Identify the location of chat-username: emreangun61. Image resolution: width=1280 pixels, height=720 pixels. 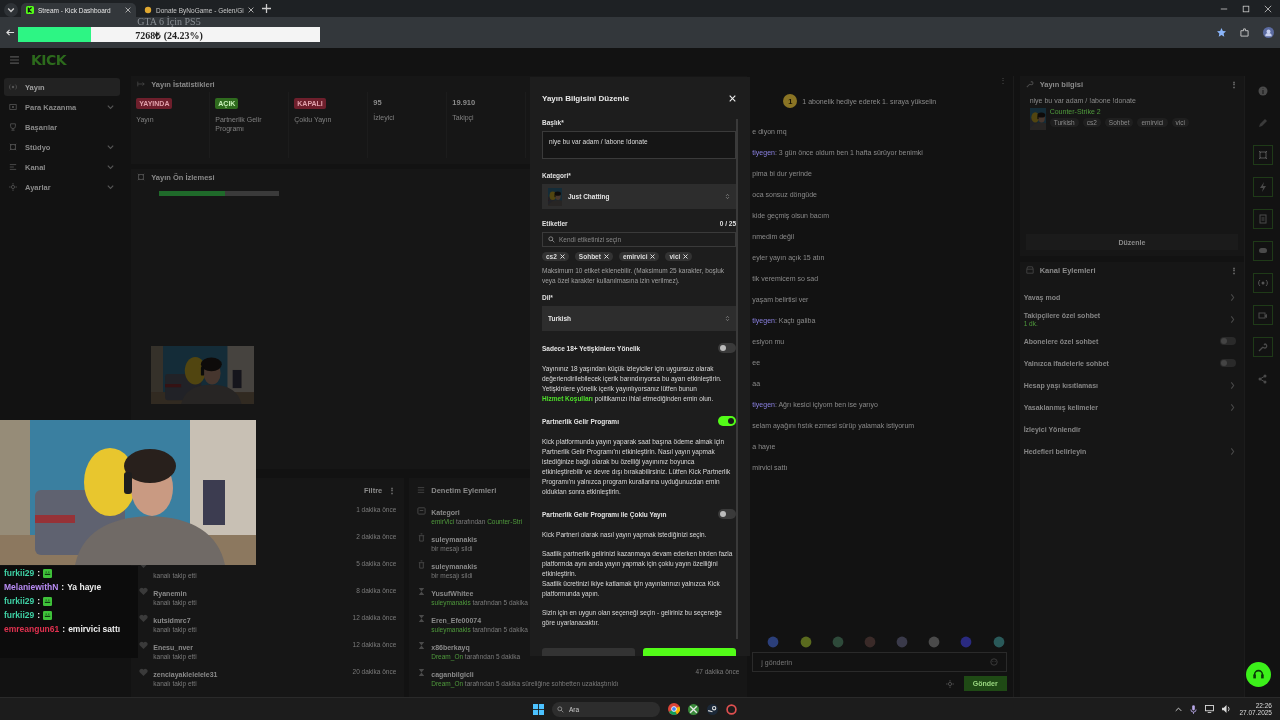
(32, 629).